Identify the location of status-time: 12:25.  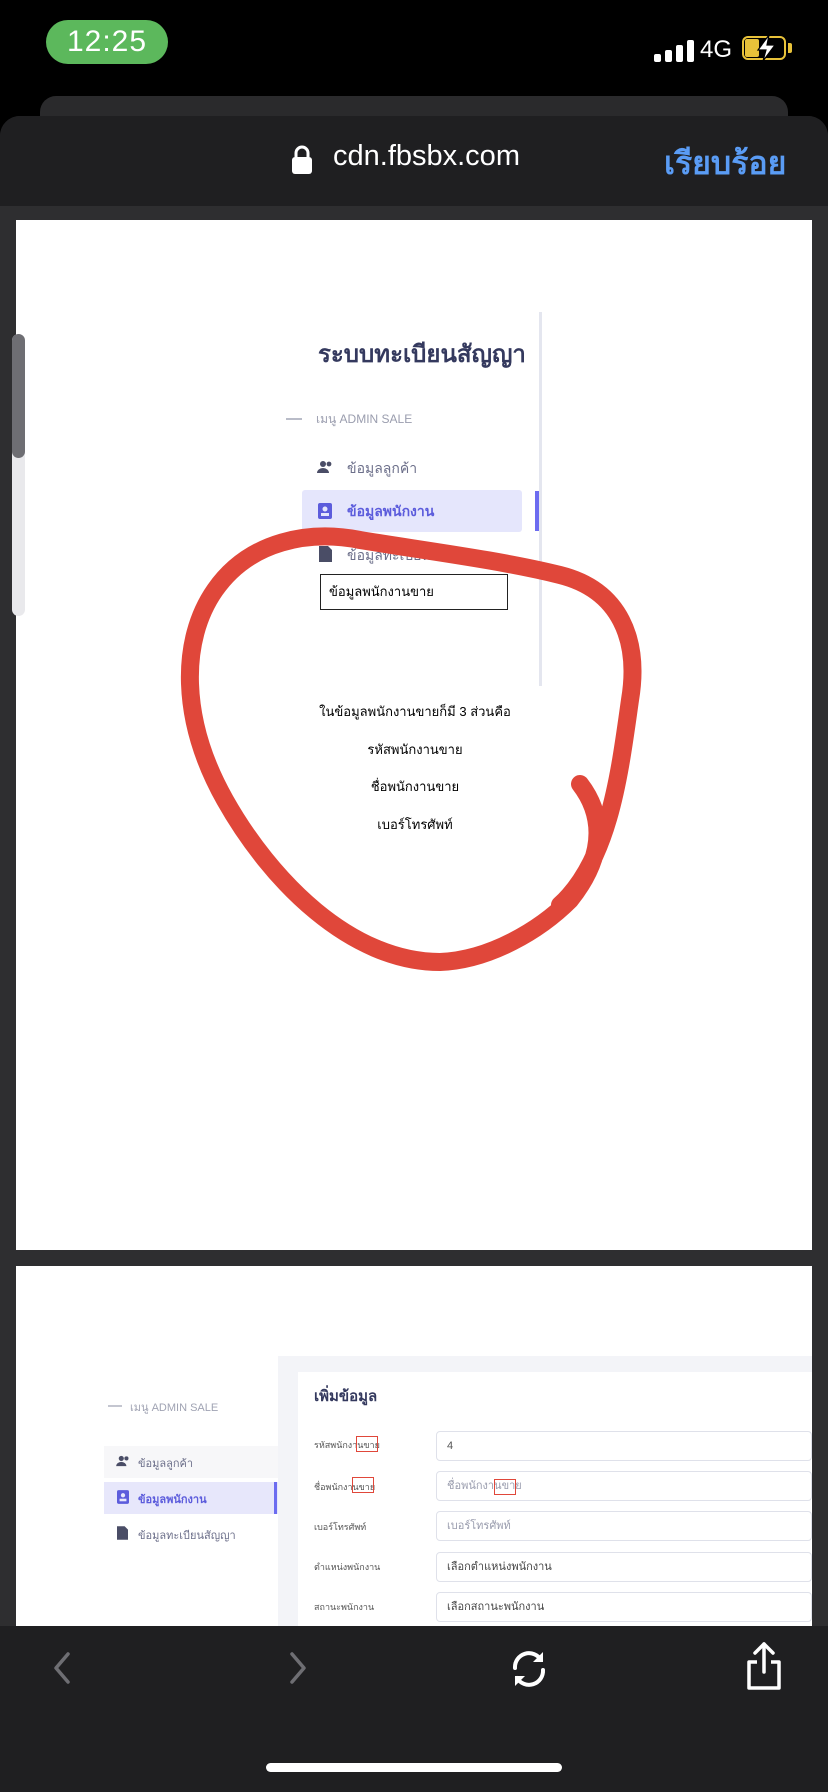
(107, 42).